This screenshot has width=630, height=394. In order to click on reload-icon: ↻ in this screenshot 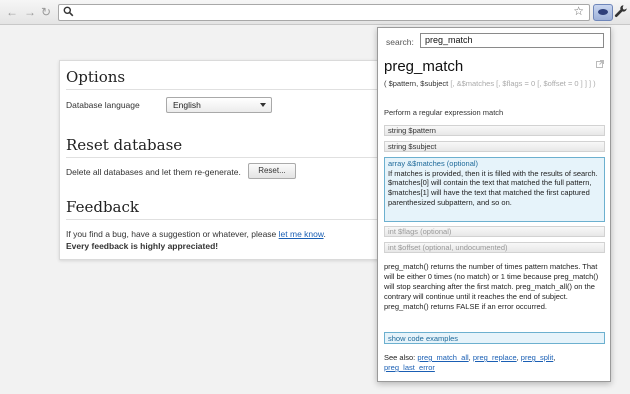, I will do `click(46, 12)`.